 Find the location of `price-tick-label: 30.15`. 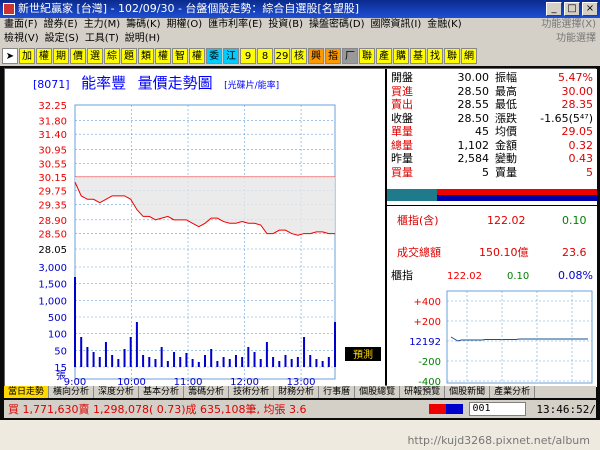

price-tick-label: 30.15 is located at coordinates (52, 178).